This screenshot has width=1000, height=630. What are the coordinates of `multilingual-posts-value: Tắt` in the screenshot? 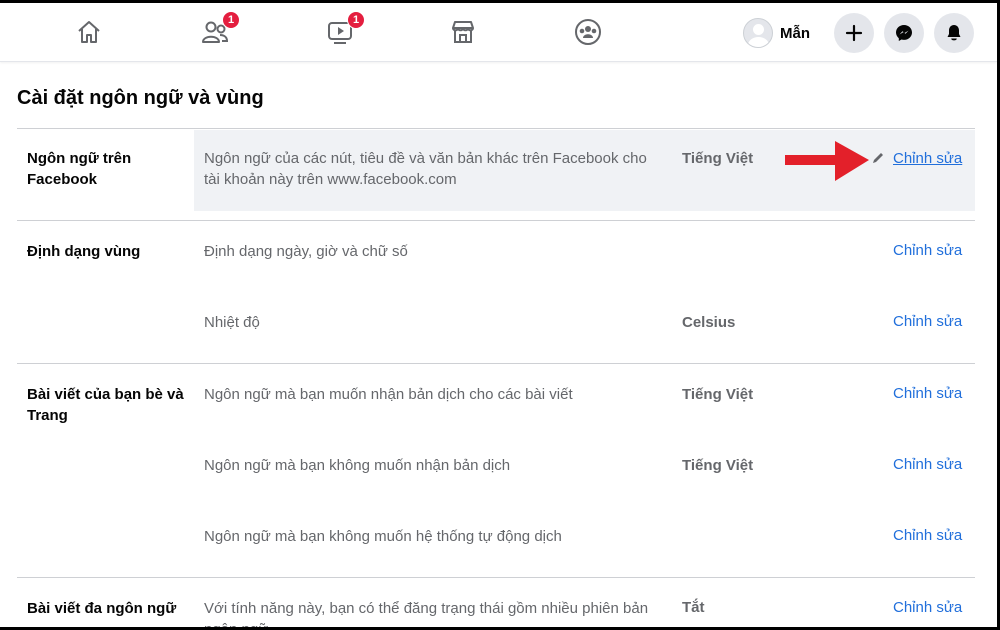 It's located at (693, 607).